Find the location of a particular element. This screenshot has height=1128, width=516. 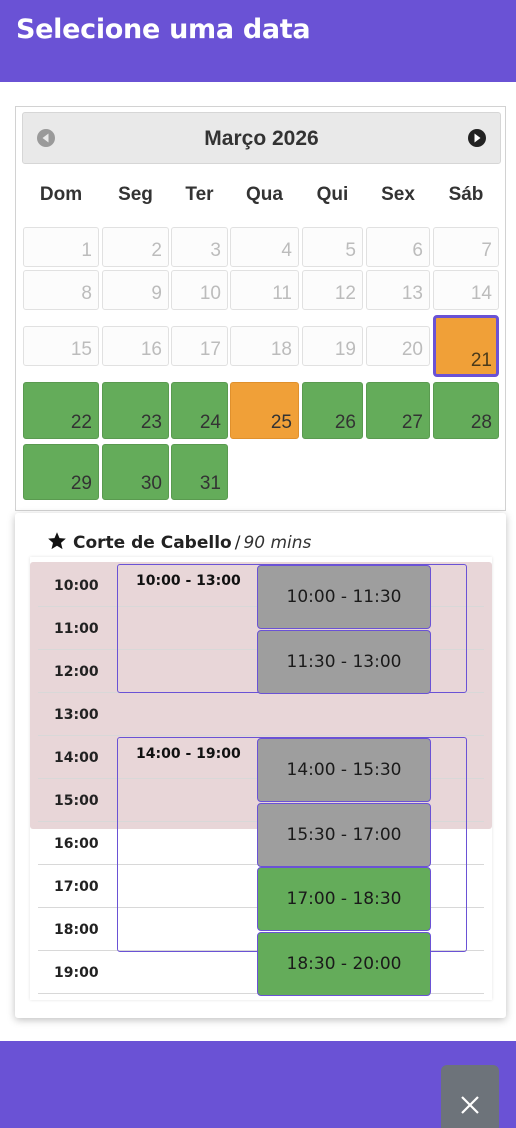

day-number: 31 is located at coordinates (210, 483).